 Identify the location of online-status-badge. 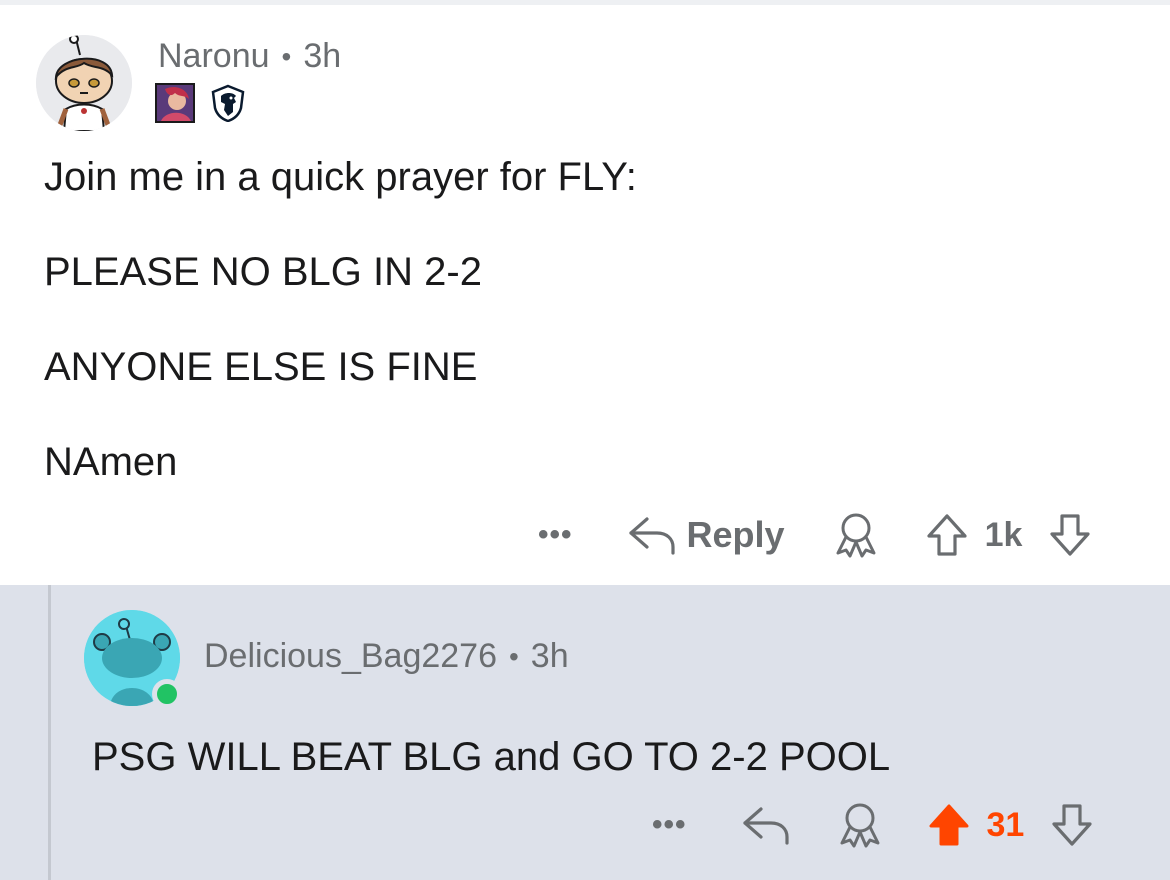
(167, 694).